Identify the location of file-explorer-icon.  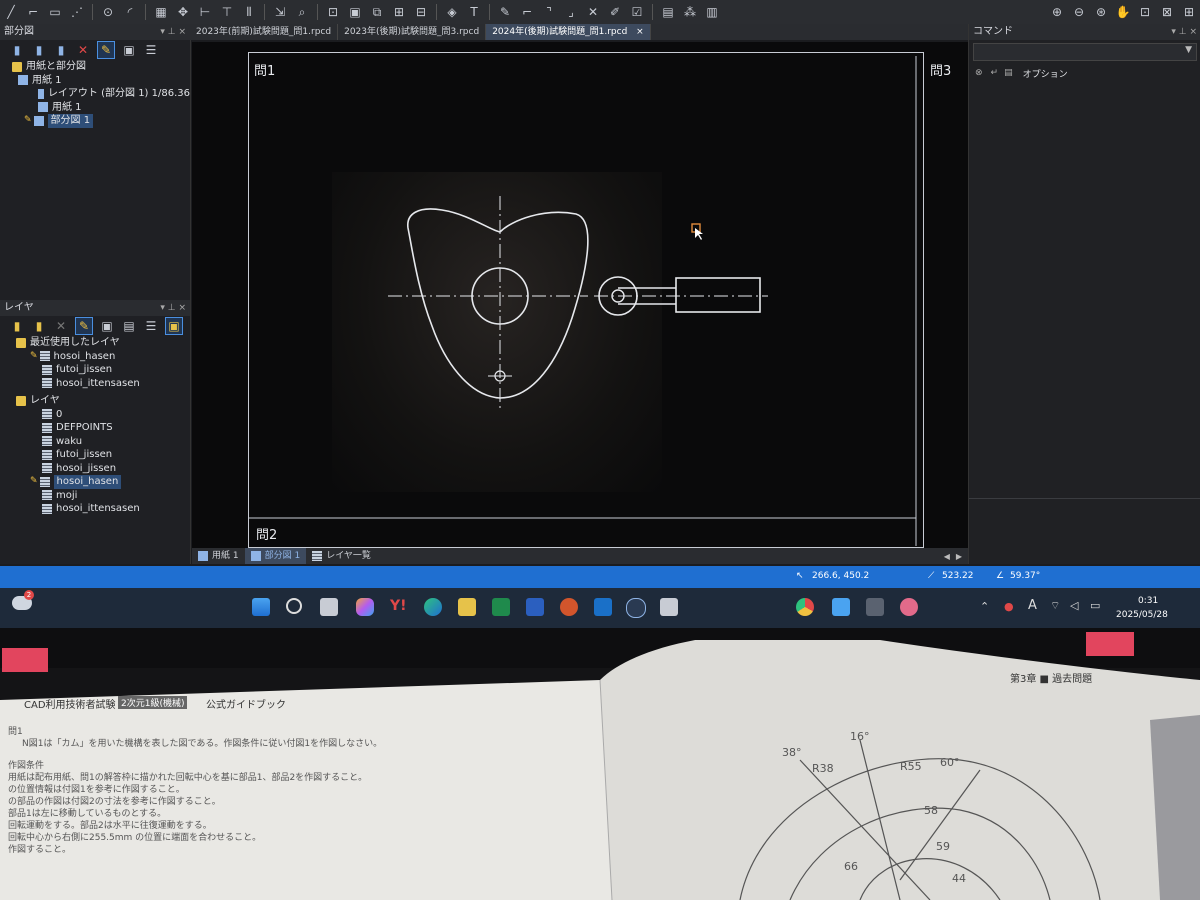
(467, 607).